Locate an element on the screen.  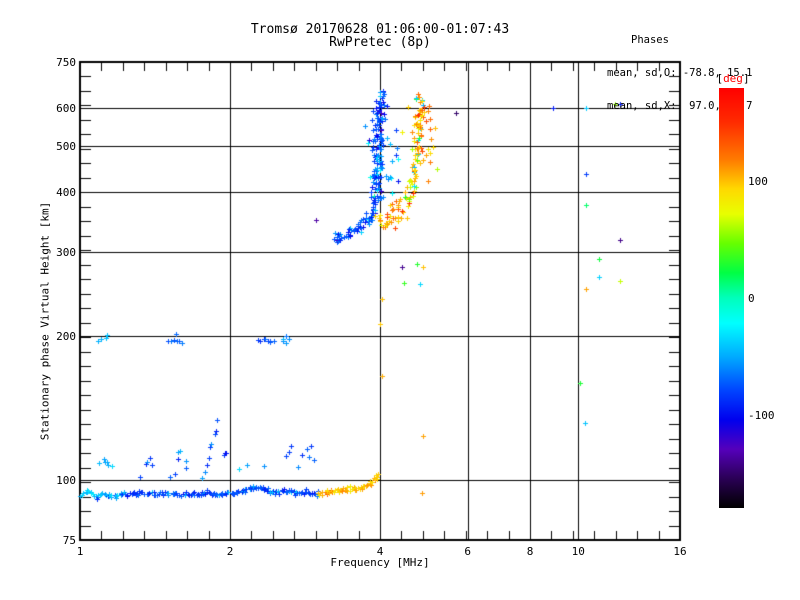
y-tick-label: 100 is located at coordinates (66, 481).